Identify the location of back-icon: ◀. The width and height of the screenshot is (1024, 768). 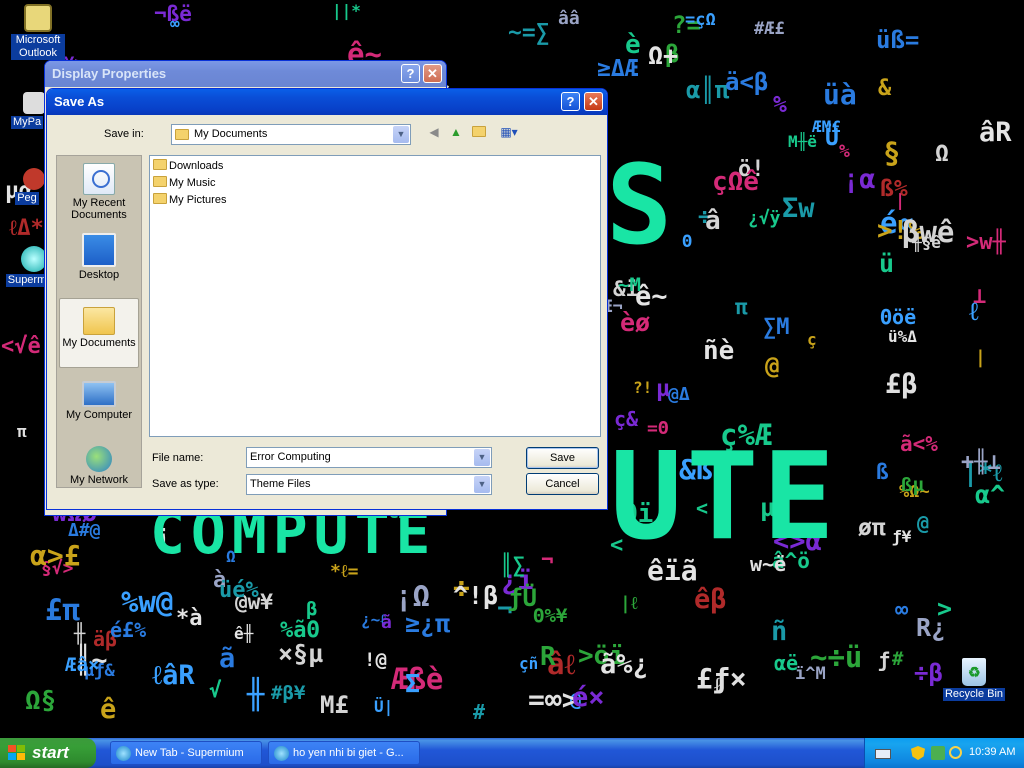
(434, 132).